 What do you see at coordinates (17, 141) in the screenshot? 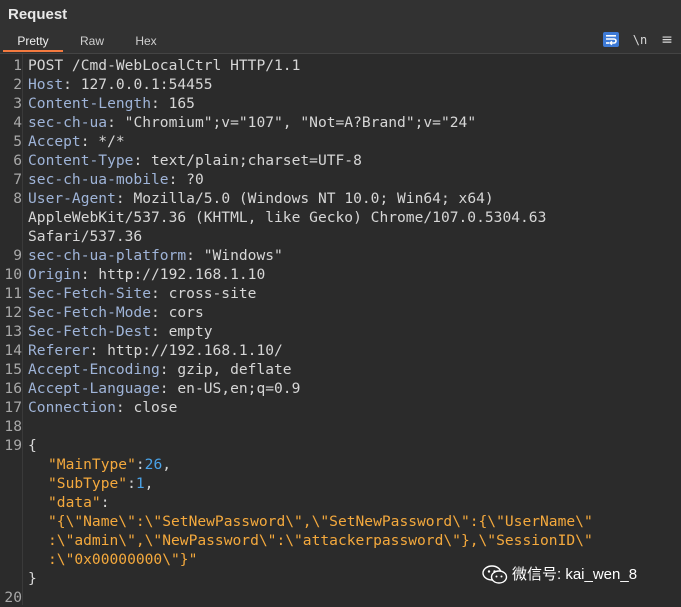
I see `line-number: 5` at bounding box center [17, 141].